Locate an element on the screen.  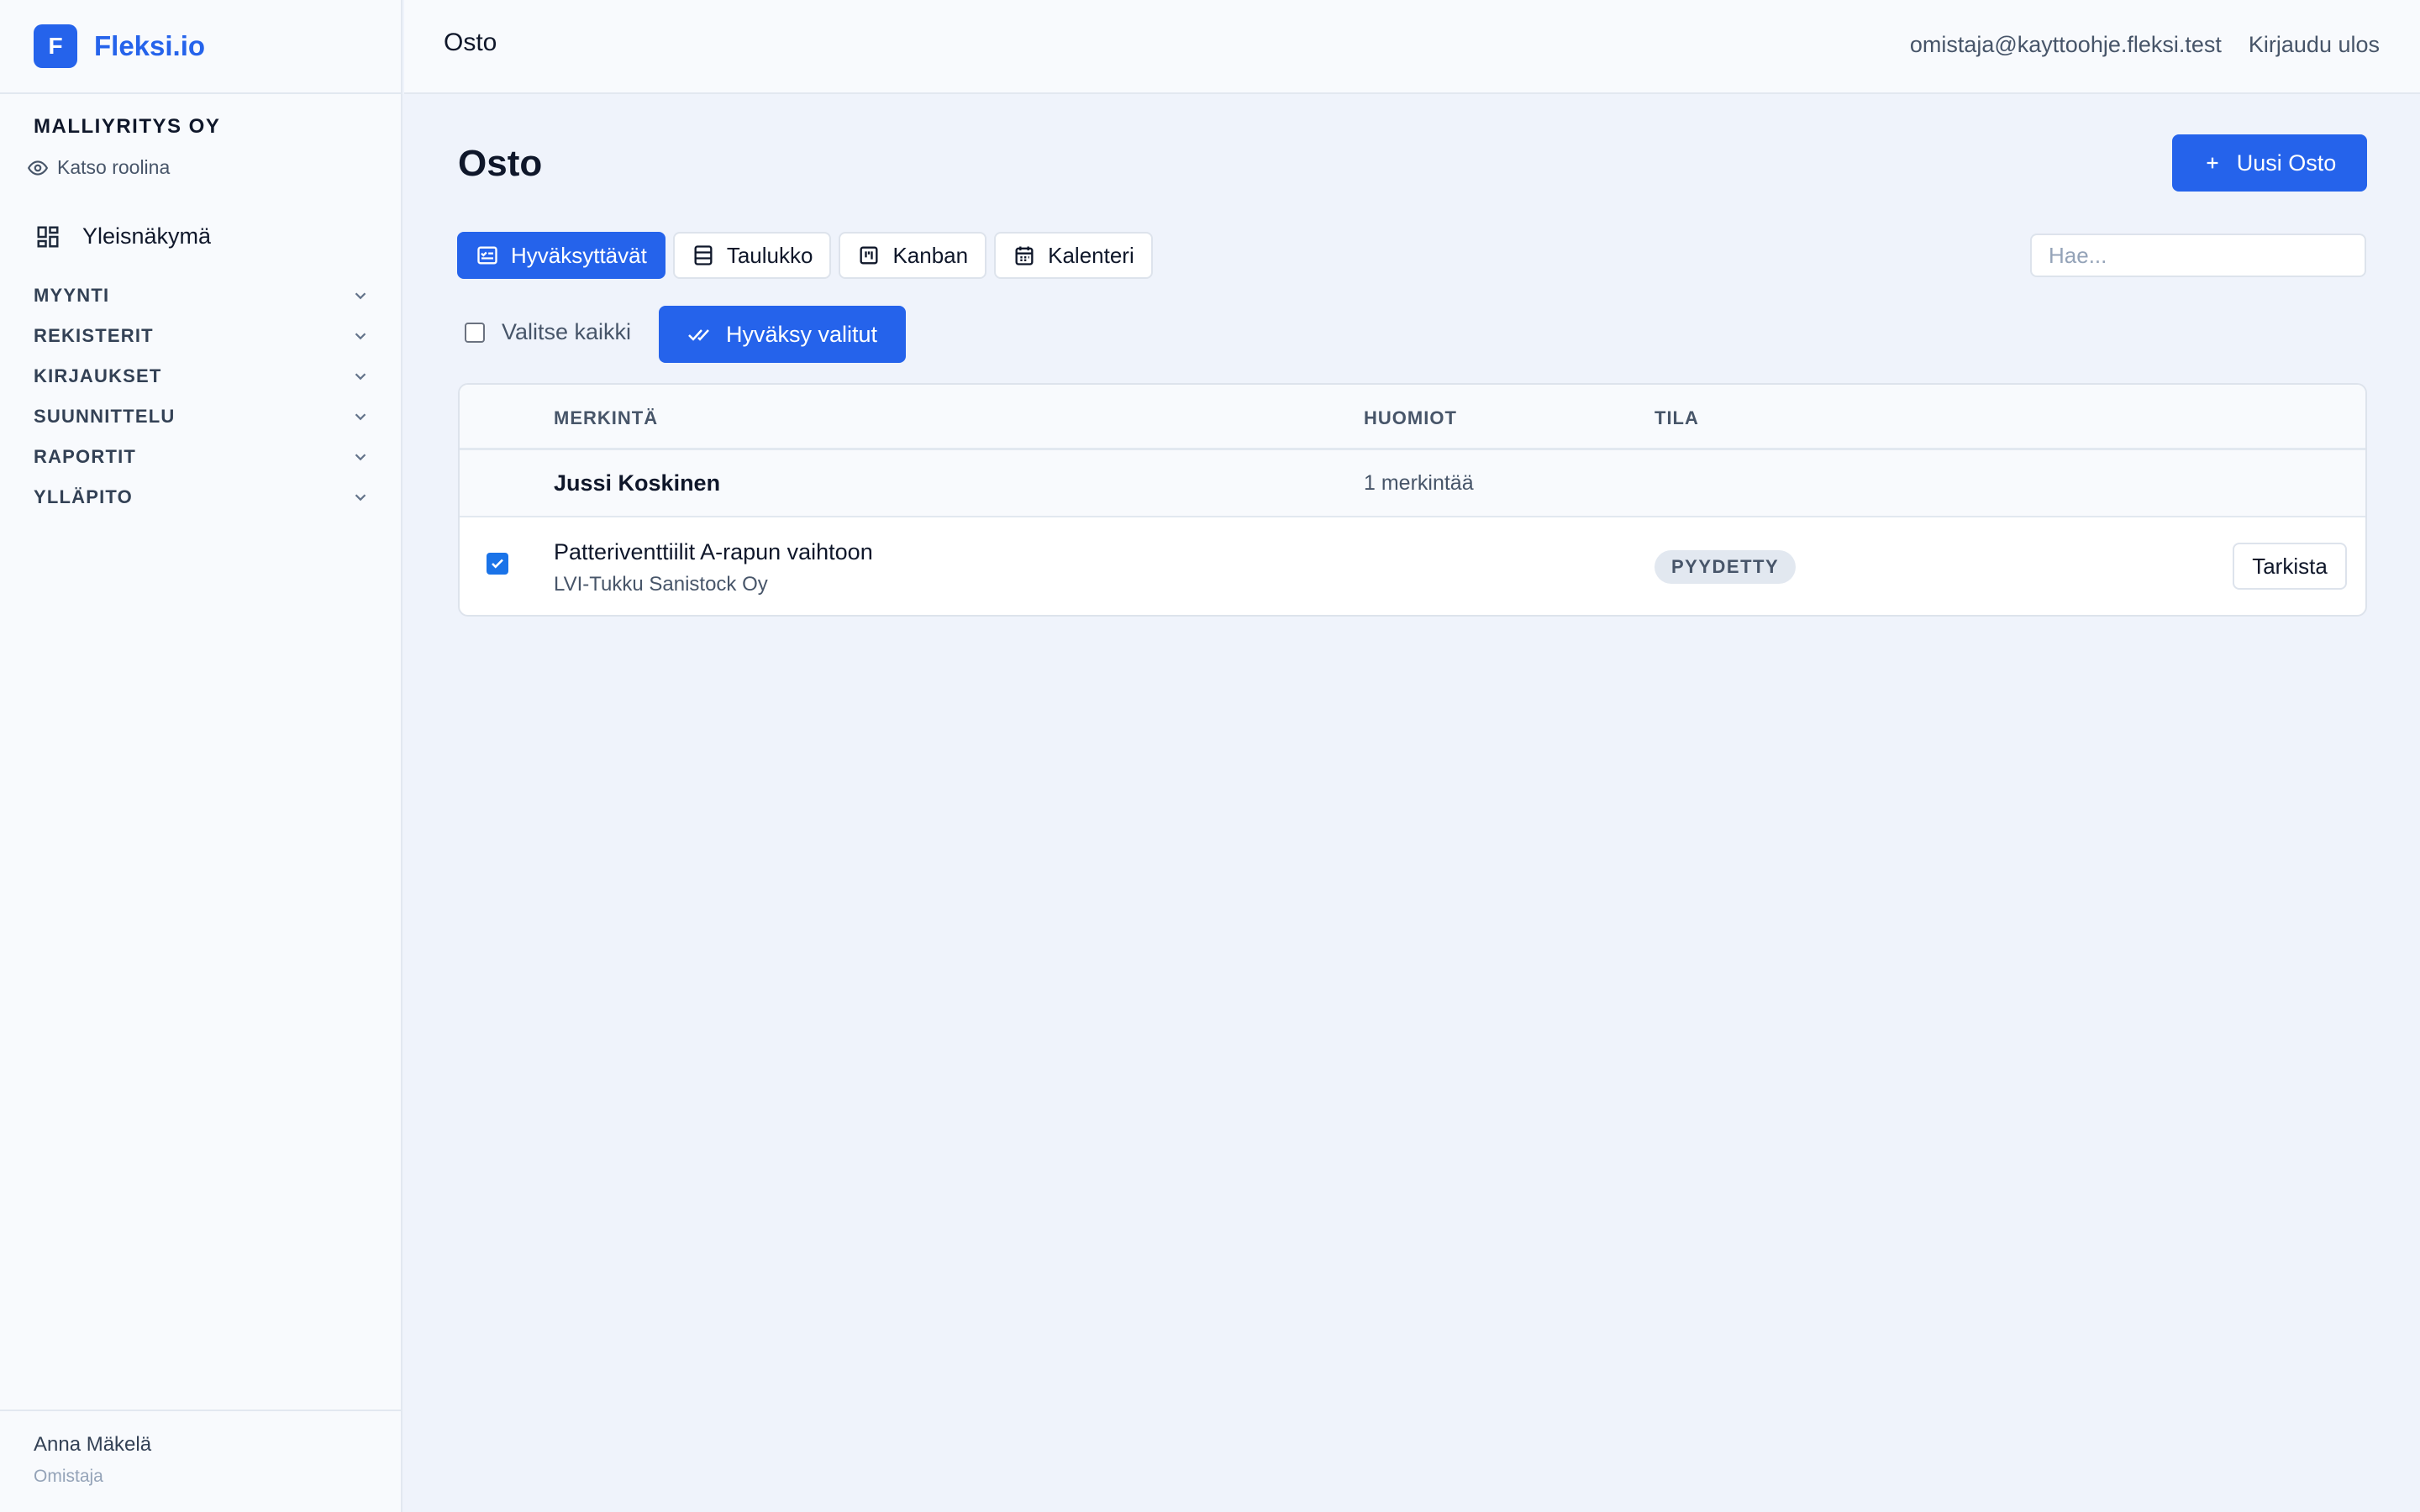
search-input is located at coordinates (2198, 255).